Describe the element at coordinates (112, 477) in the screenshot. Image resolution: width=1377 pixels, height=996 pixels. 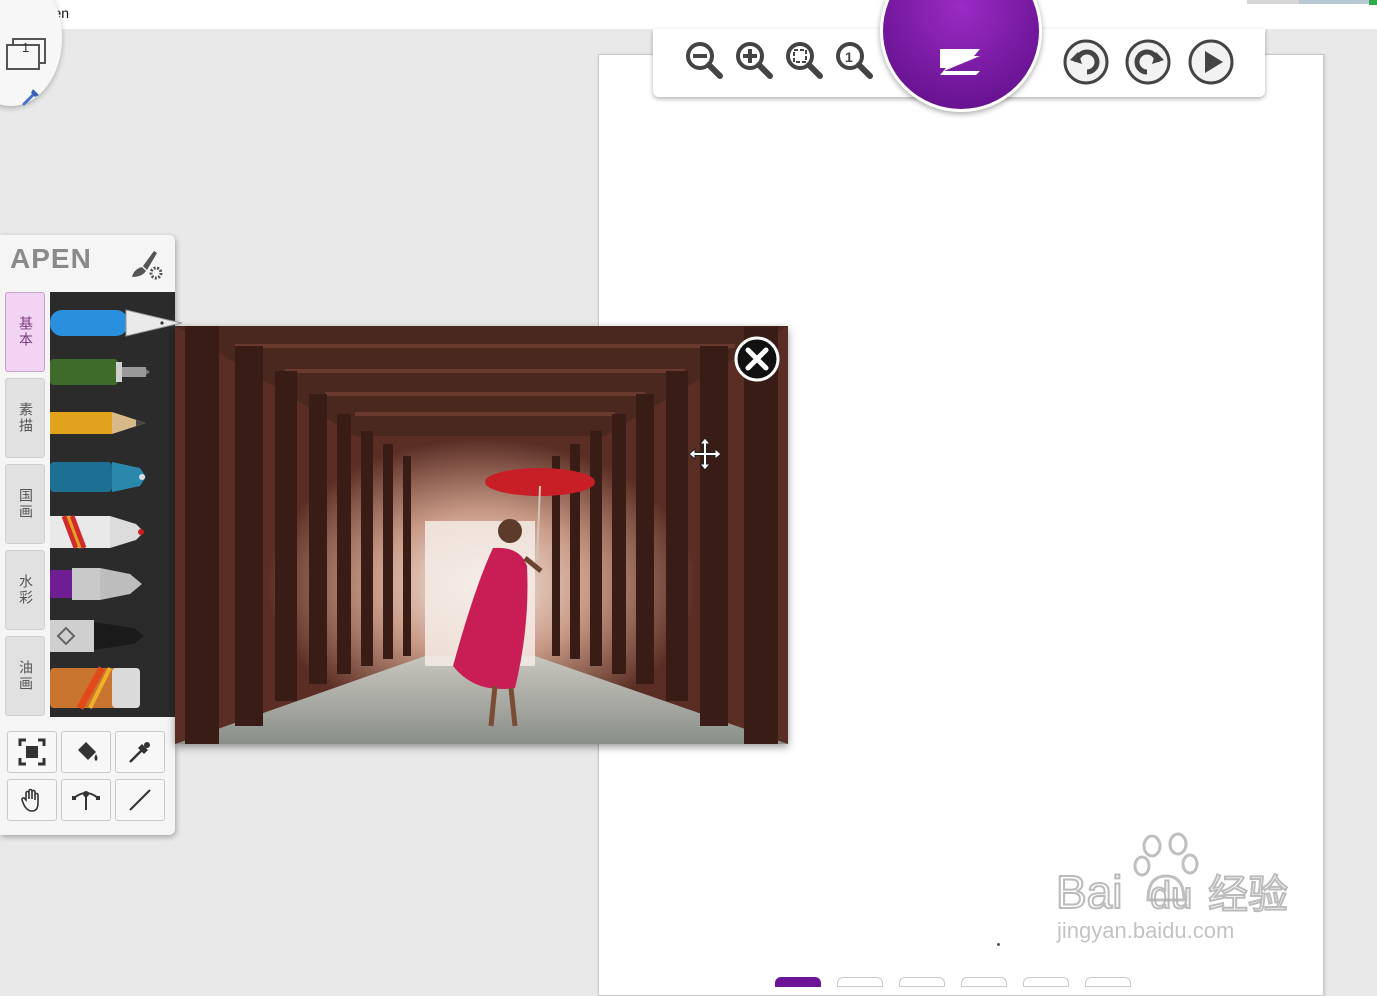
I see `blue-marker-icon` at that location.